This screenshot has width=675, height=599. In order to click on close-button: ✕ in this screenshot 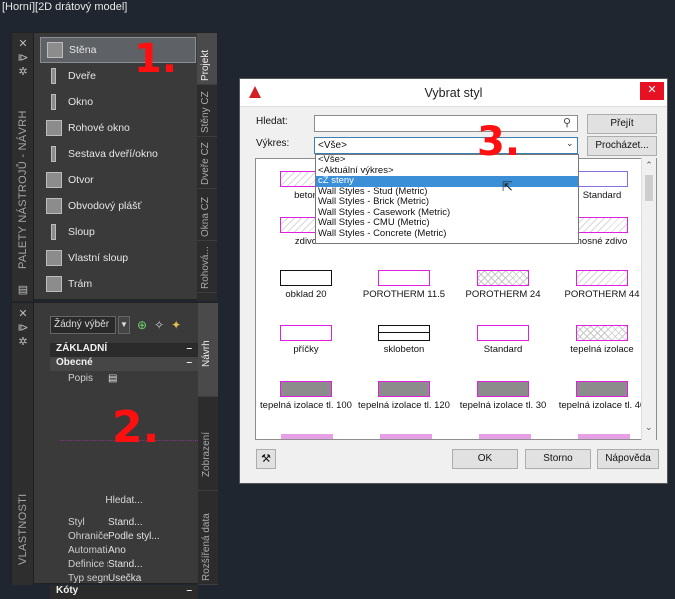, I will do `click(652, 91)`.